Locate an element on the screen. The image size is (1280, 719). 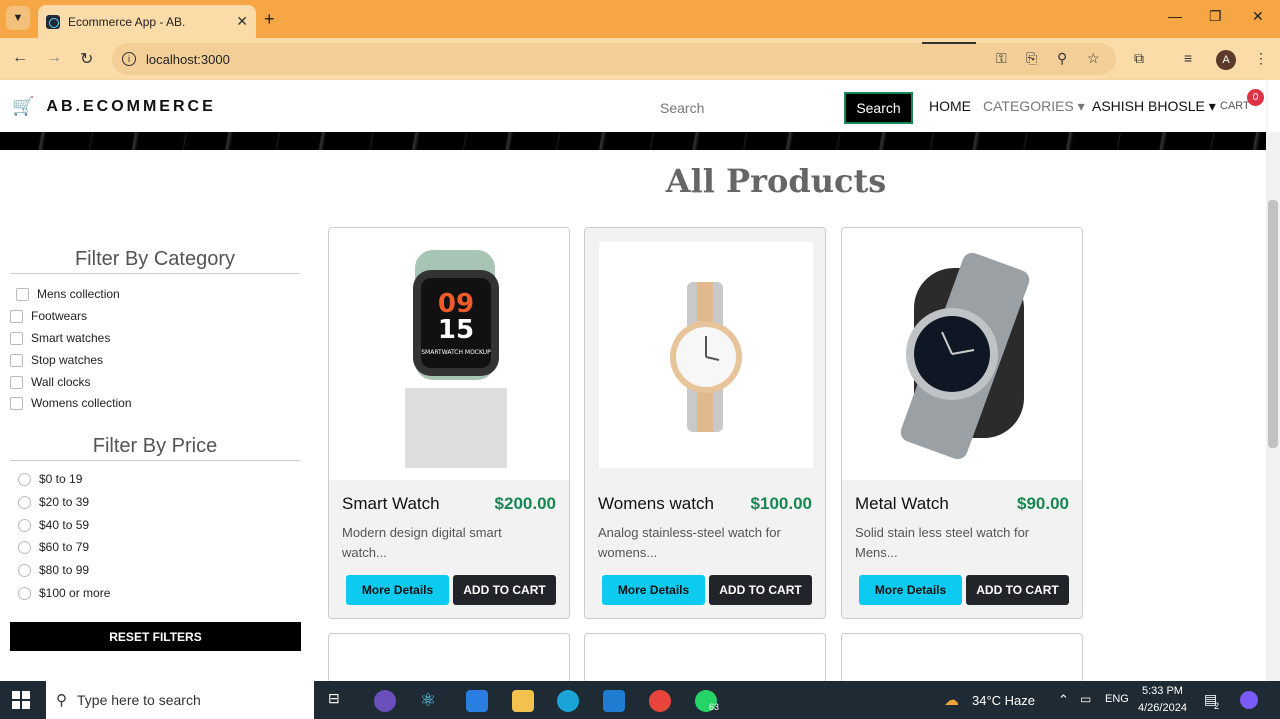
price-radio-0-19: $0 to 19 is located at coordinates (50, 479).